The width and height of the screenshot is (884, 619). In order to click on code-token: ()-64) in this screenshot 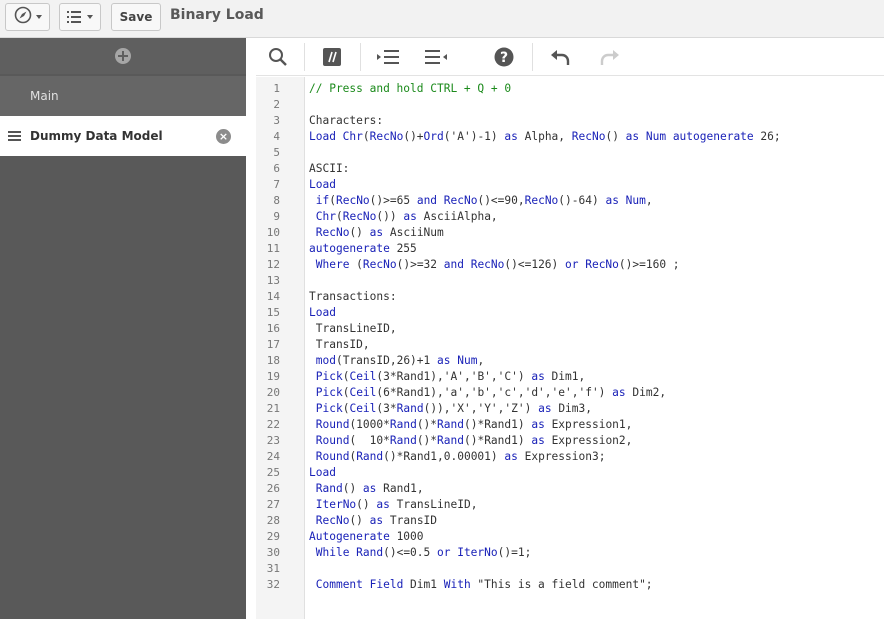, I will do `click(582, 200)`.